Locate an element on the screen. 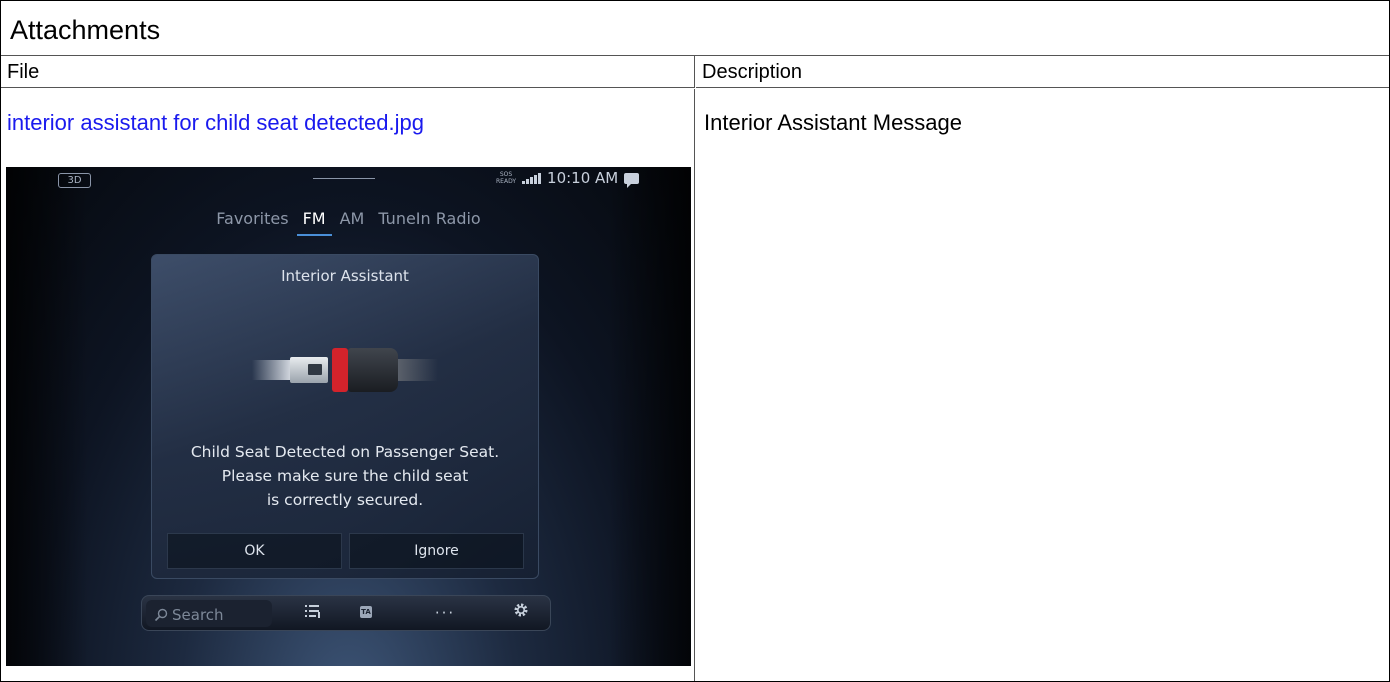 The width and height of the screenshot is (1390, 682). dialog-title: Interior Assistant is located at coordinates (345, 276).